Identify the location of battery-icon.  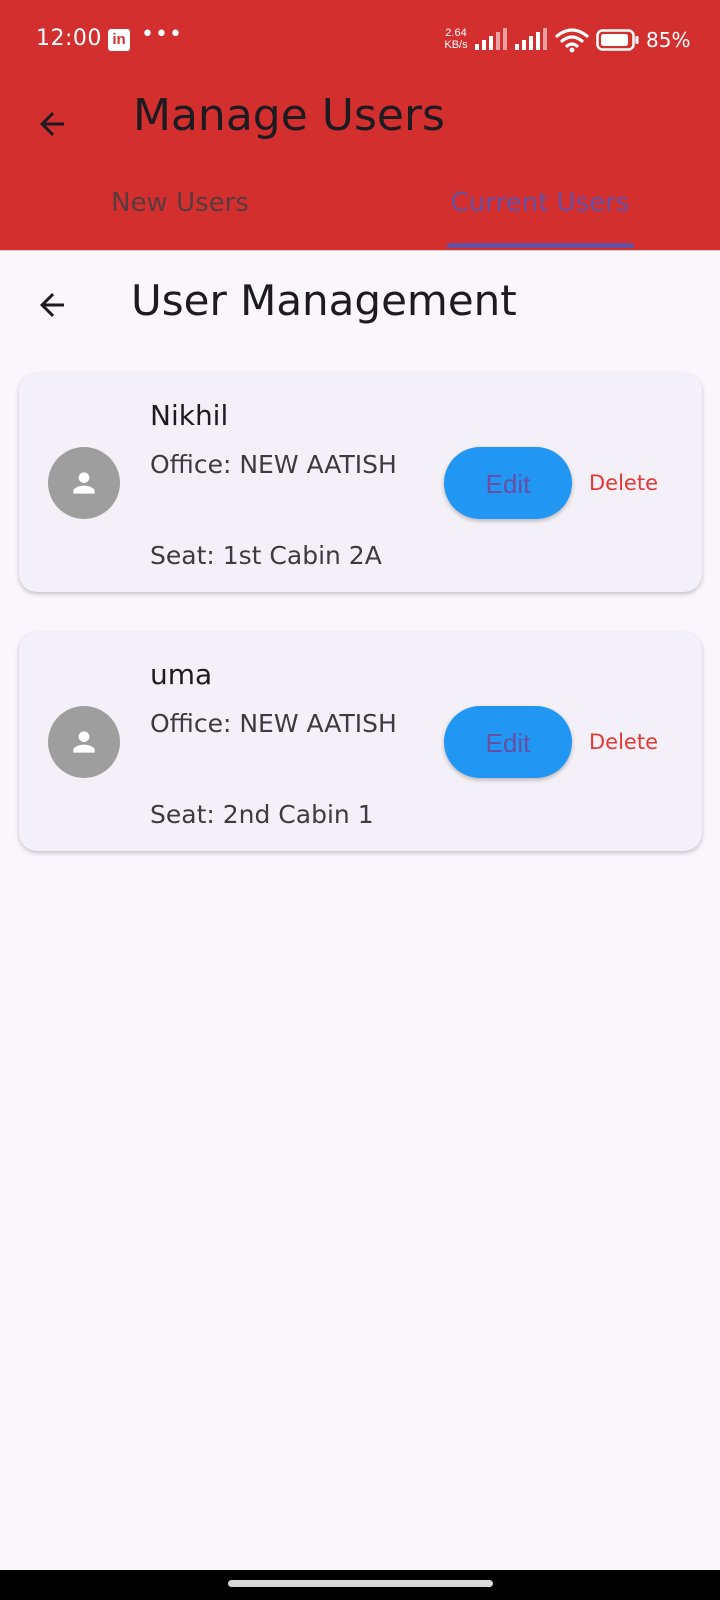
(617, 40).